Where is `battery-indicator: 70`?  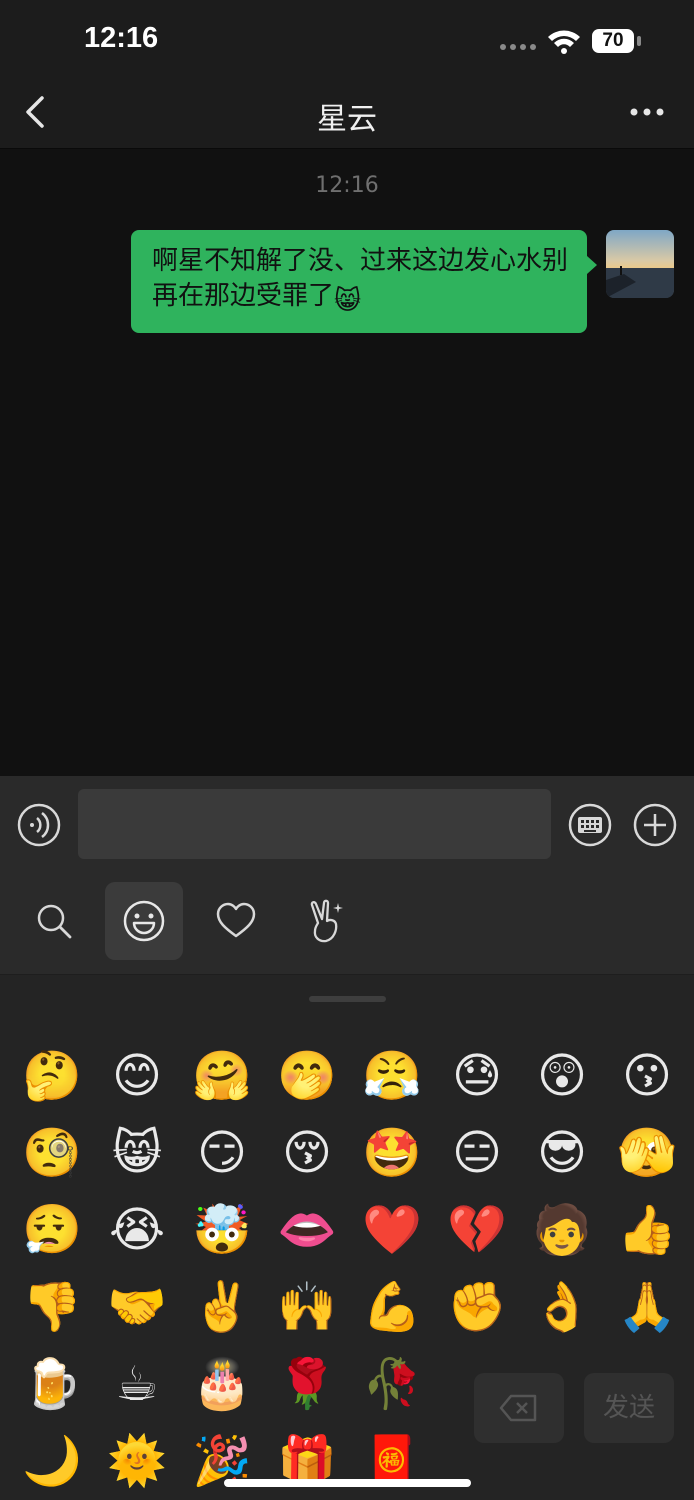
battery-indicator: 70 is located at coordinates (613, 41).